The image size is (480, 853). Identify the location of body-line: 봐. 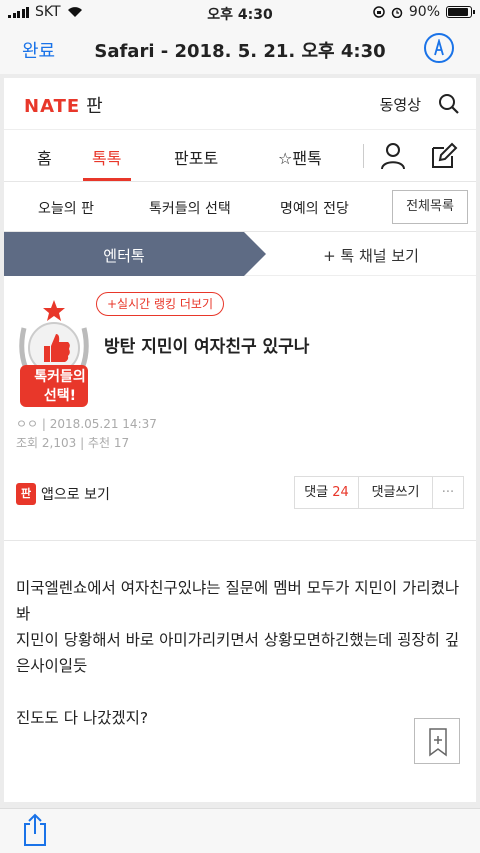
(23, 614).